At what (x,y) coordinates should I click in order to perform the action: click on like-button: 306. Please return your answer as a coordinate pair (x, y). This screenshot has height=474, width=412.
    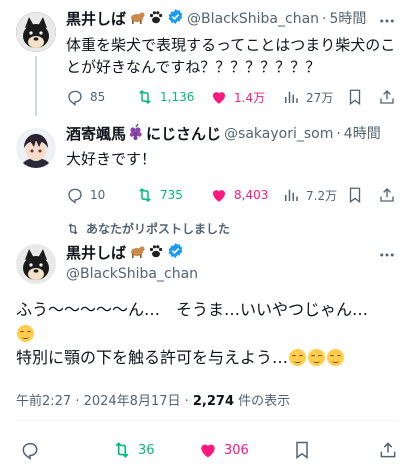
    Looking at the image, I should click on (223, 450).